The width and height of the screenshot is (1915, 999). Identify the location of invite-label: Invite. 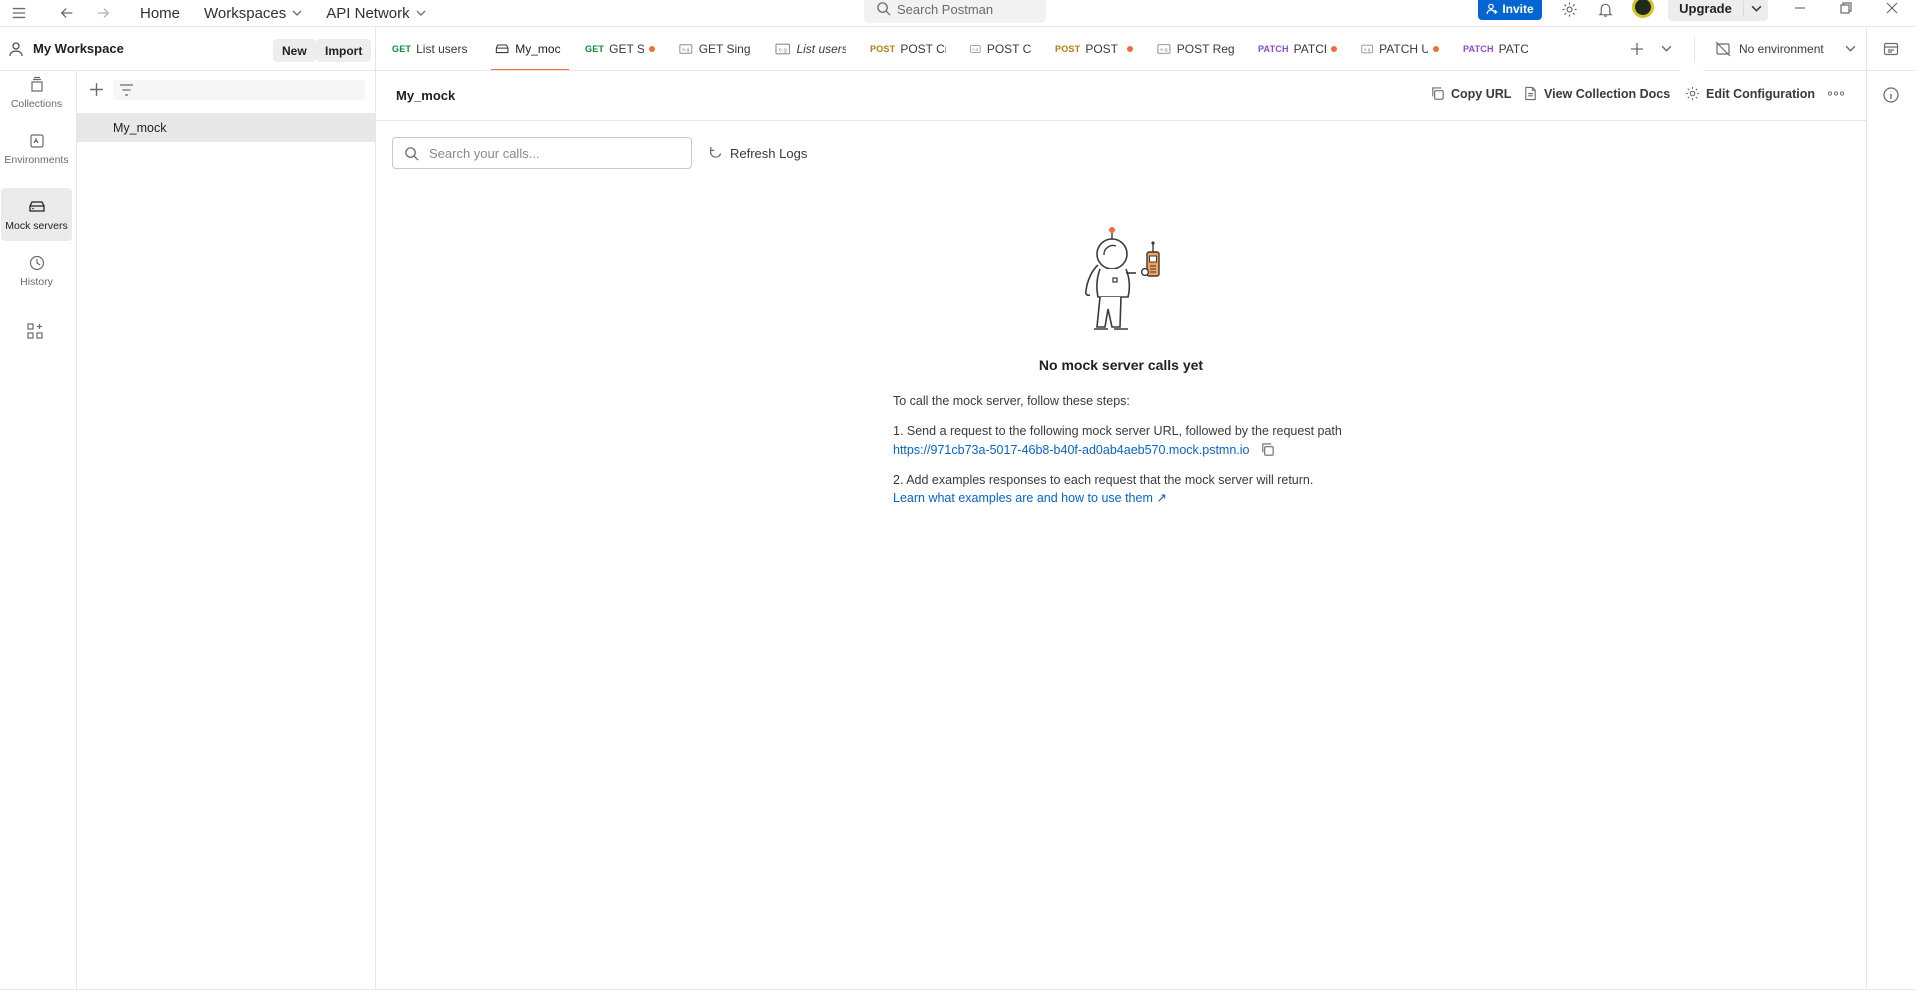
(1518, 8).